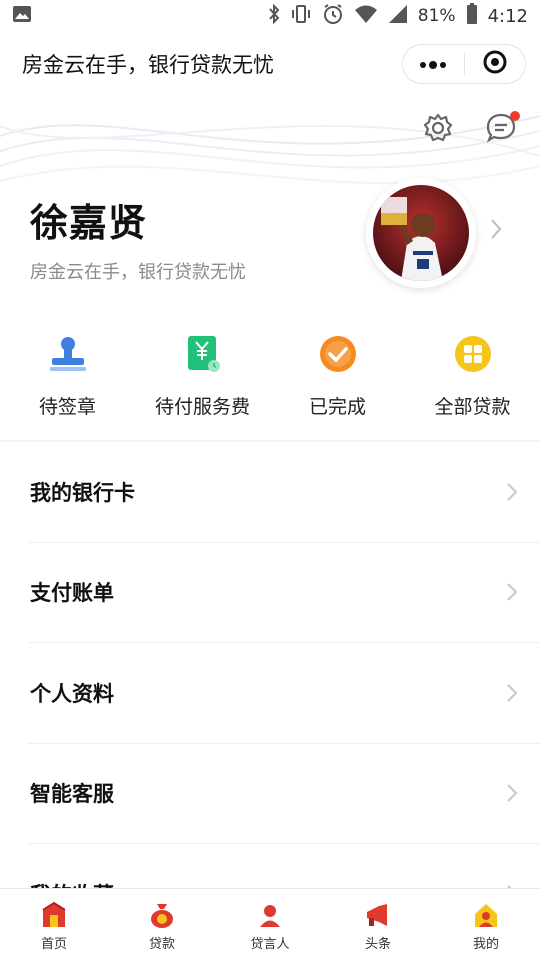 The height and width of the screenshot is (960, 540). Describe the element at coordinates (72, 794) in the screenshot. I see `menu-item-label: 智能客服` at that location.